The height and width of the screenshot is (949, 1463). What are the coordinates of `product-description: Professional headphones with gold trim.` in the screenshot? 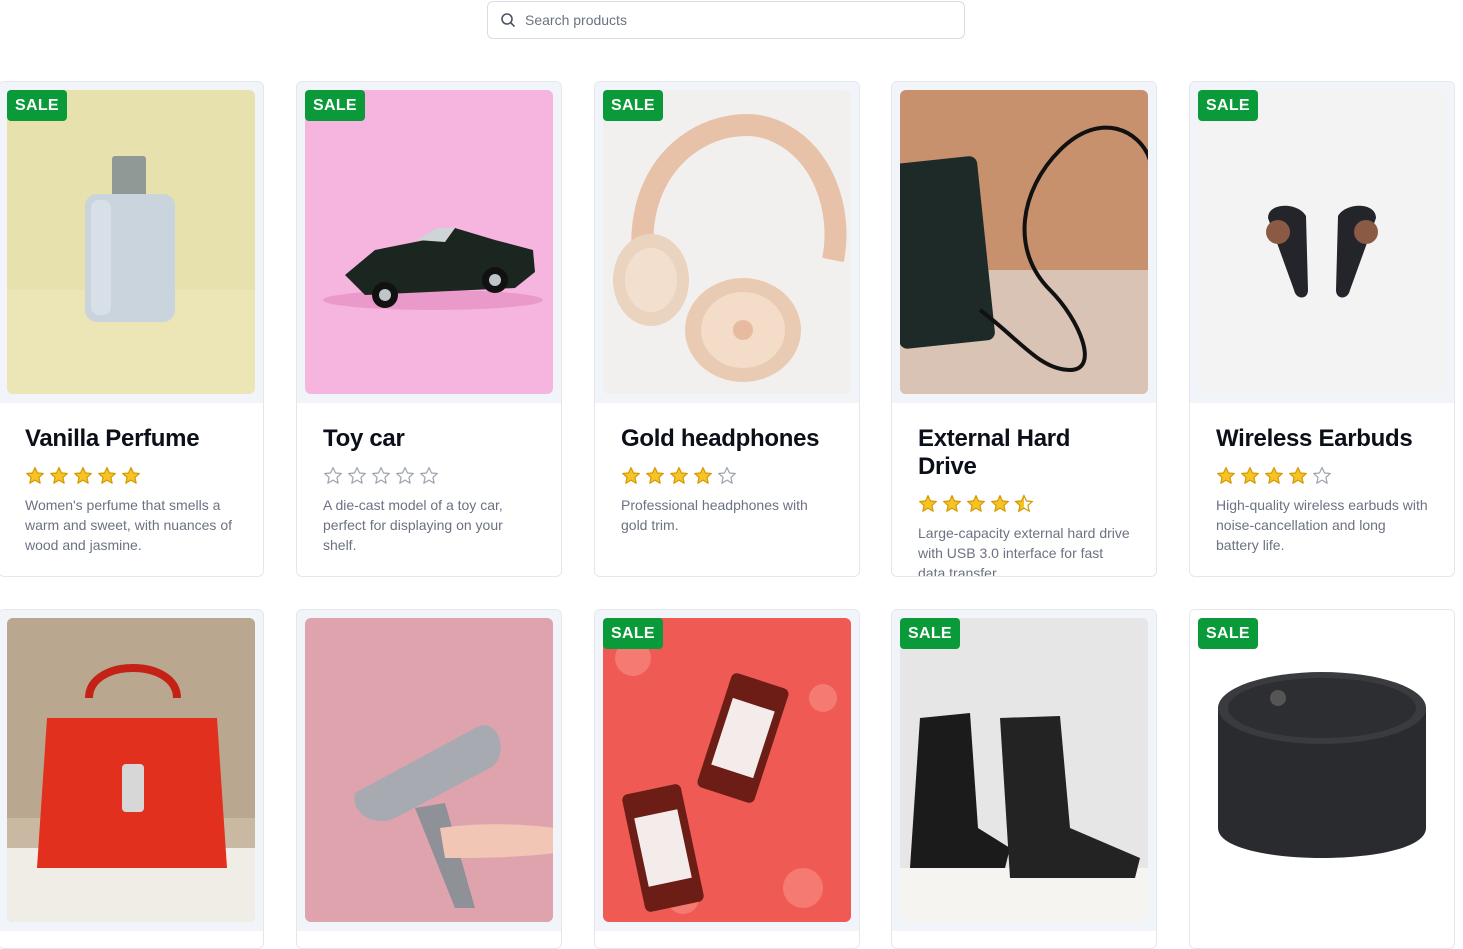 It's located at (714, 515).